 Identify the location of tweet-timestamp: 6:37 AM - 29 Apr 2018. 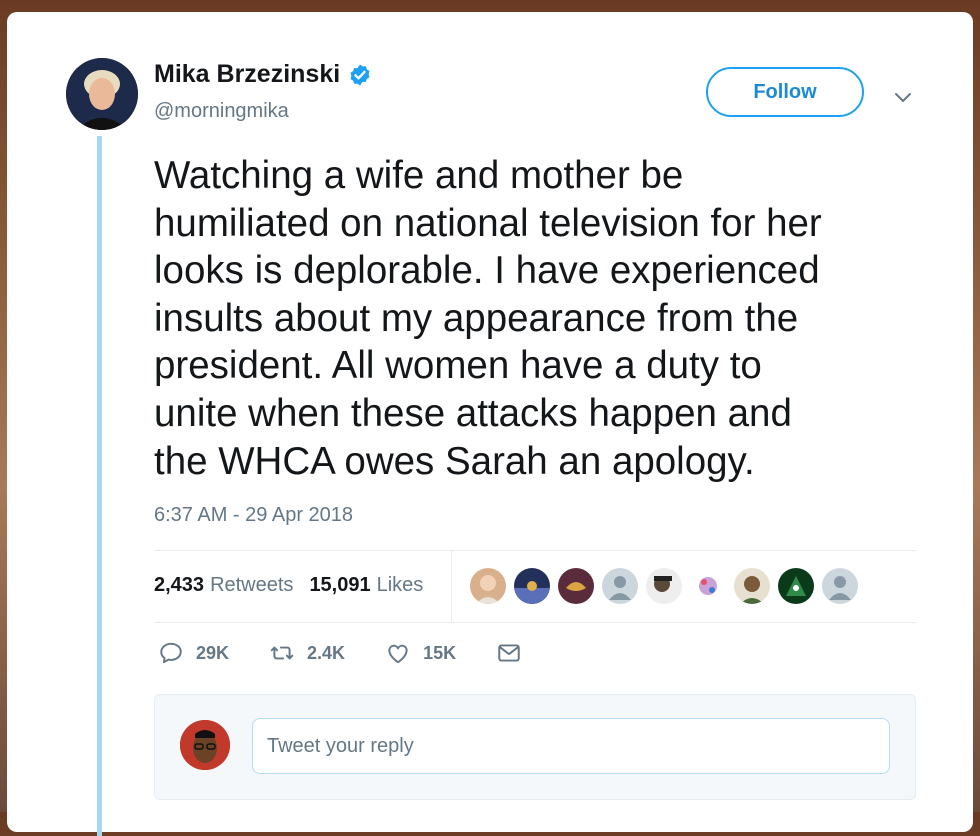
(253, 515).